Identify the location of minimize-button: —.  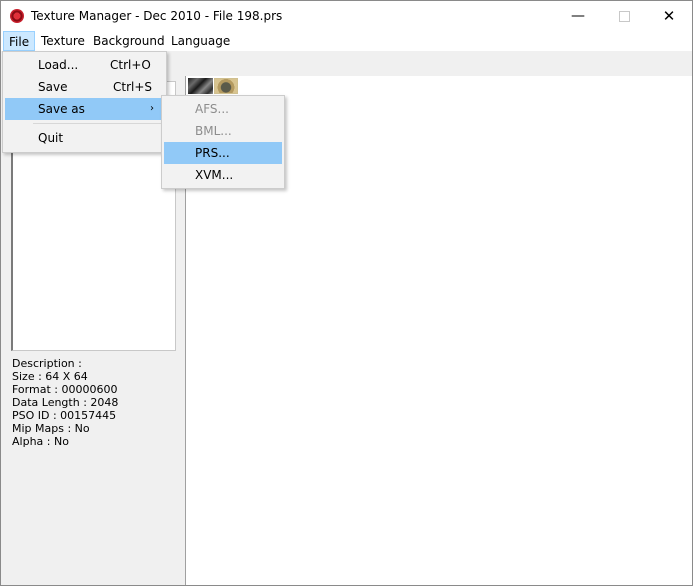
(578, 16).